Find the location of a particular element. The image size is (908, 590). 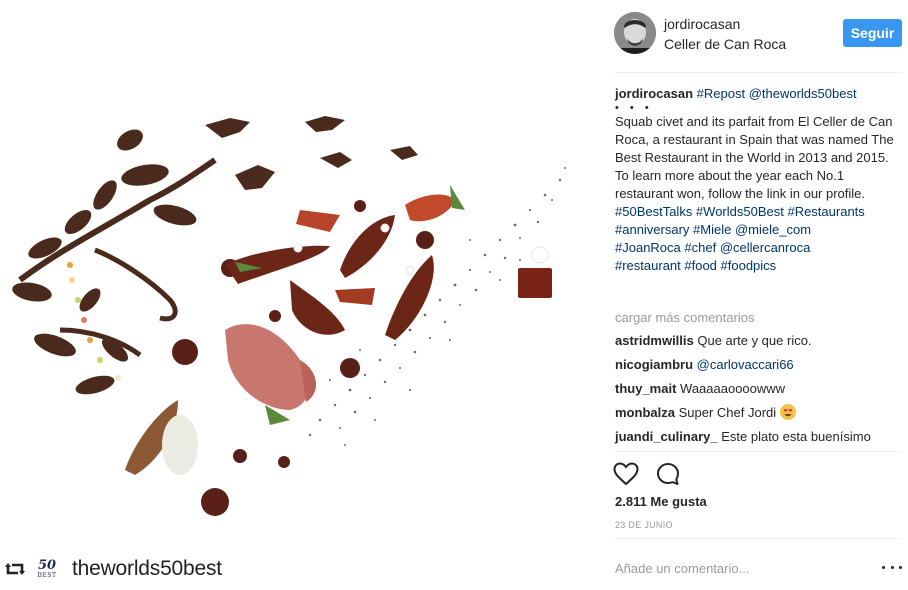

repost-account-name: theworlds50best is located at coordinates (147, 569).